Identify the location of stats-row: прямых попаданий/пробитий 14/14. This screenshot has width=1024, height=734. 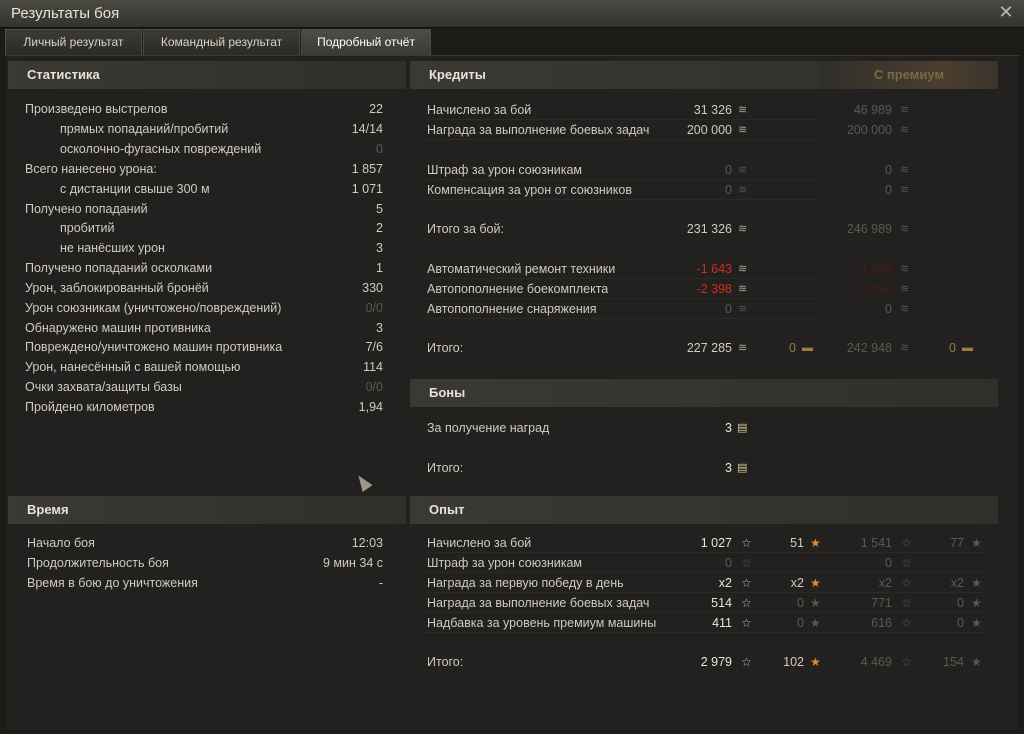
(205, 129).